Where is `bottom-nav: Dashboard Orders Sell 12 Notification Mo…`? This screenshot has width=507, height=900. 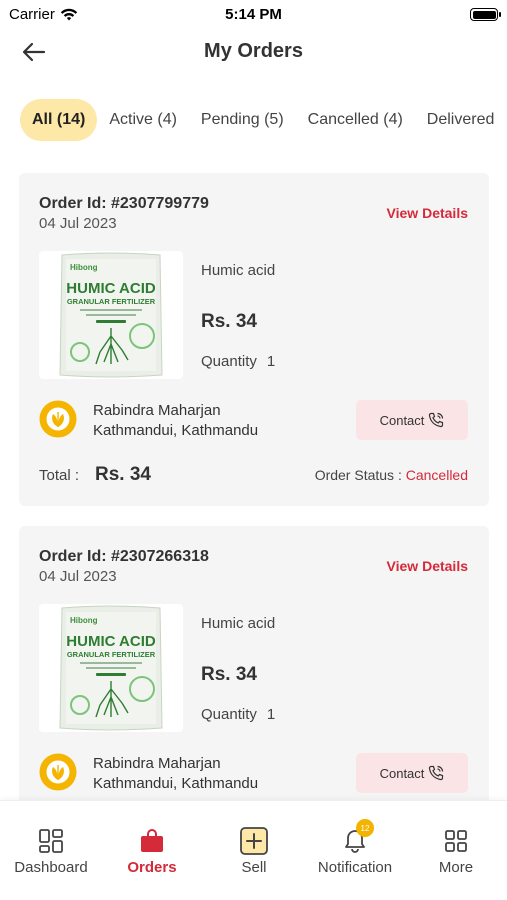 bottom-nav: Dashboard Orders Sell 12 Notification Mo… is located at coordinates (253, 850).